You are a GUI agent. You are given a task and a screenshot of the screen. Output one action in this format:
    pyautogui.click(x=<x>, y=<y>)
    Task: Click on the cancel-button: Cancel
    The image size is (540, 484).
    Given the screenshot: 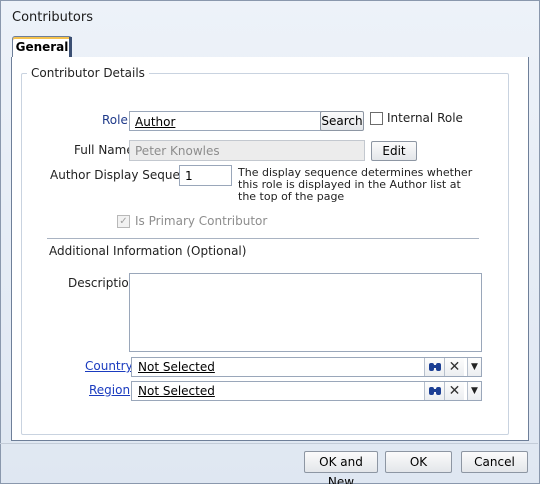 What is the action you would take?
    pyautogui.click(x=494, y=462)
    